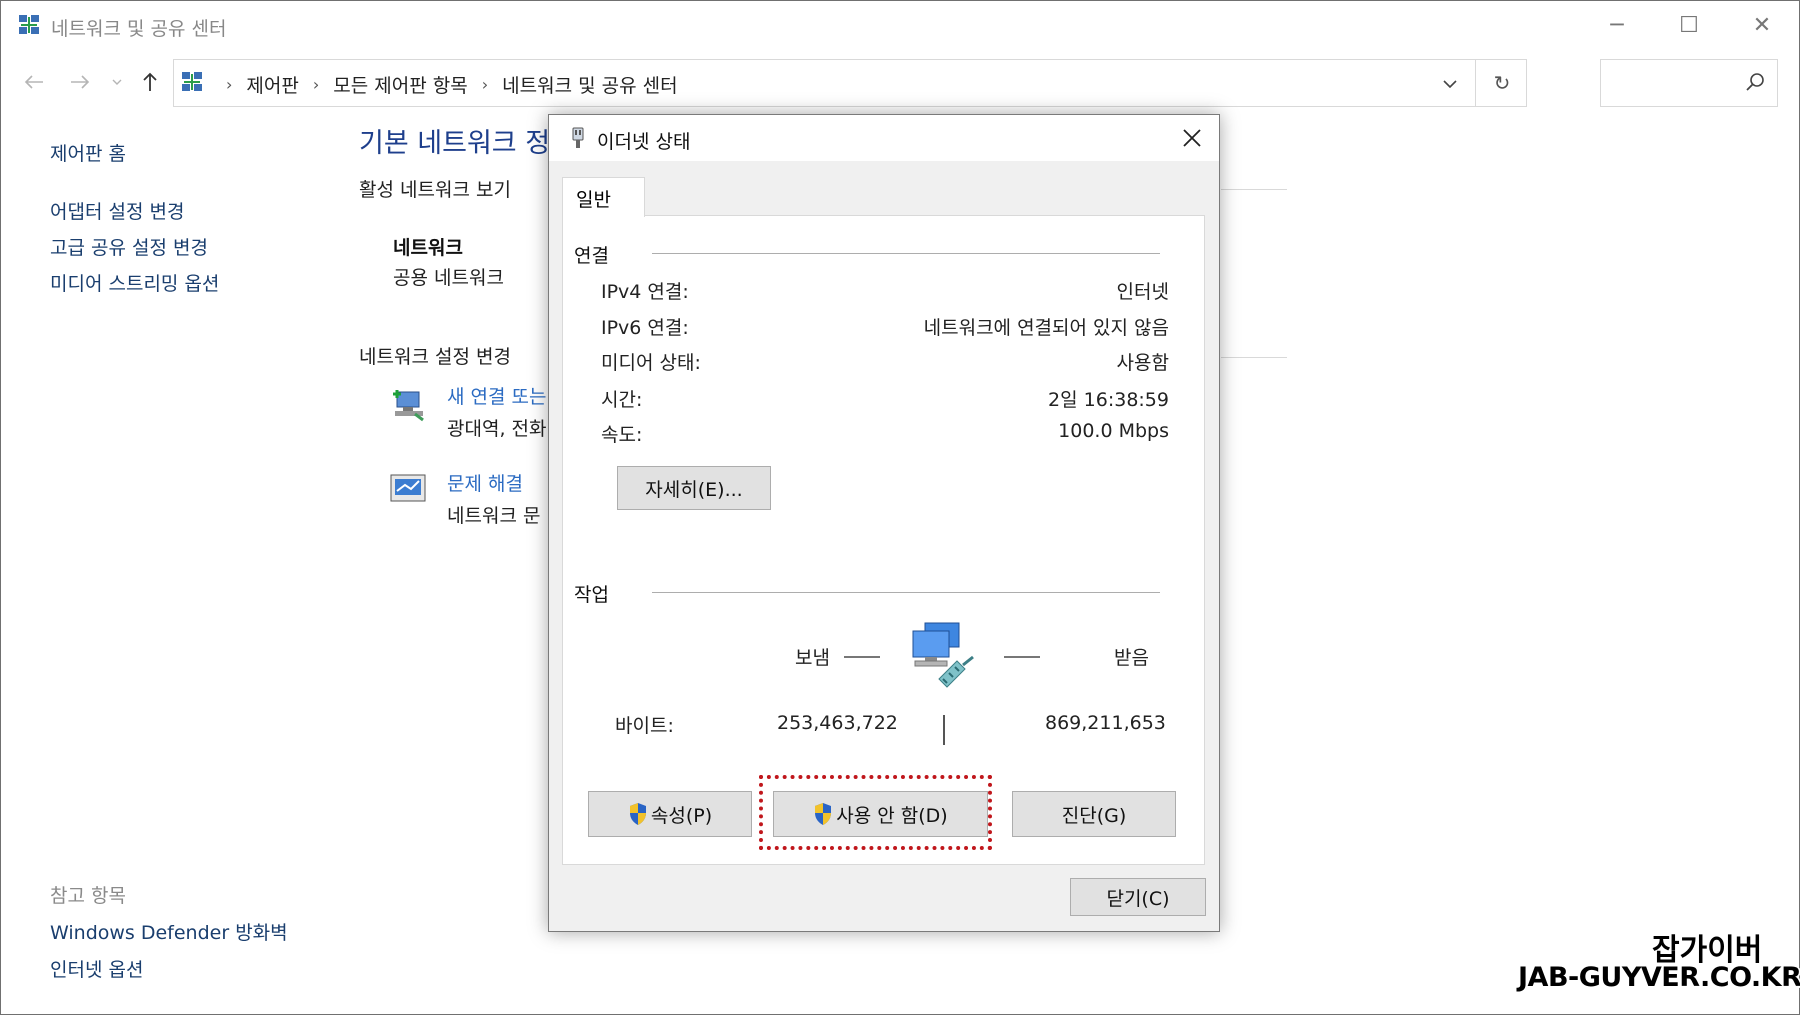 The image size is (1800, 1015). What do you see at coordinates (272, 84) in the screenshot?
I see `breadcrumb-item: 제어판` at bounding box center [272, 84].